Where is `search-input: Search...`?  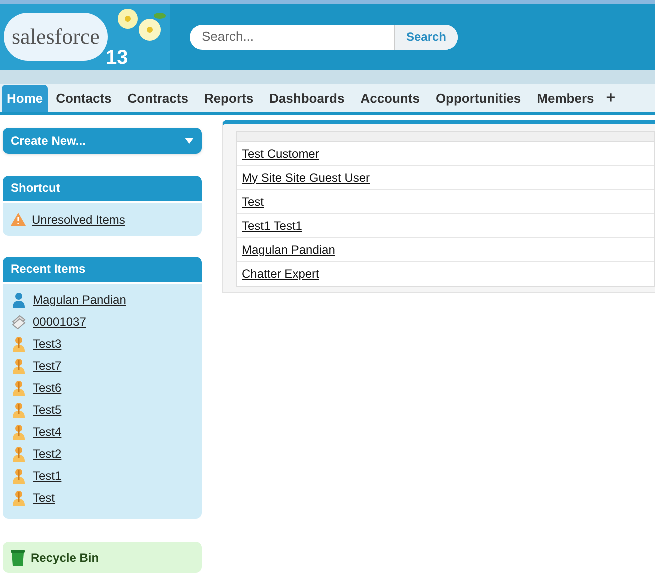 search-input: Search... is located at coordinates (292, 37).